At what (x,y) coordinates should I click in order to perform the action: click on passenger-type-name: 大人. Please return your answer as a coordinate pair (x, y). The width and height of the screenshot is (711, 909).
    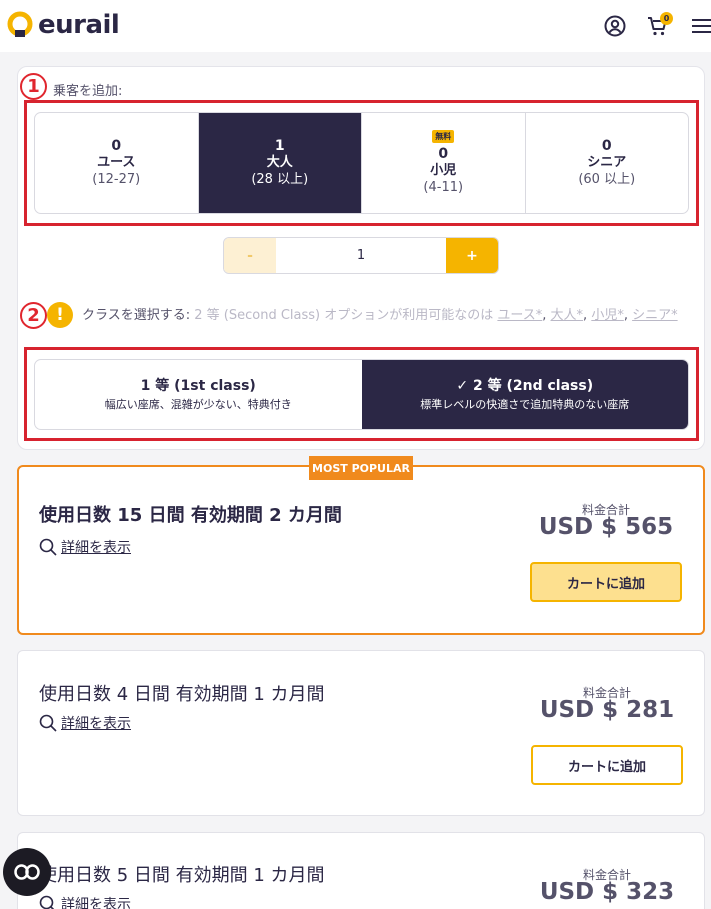
    Looking at the image, I should click on (279, 162).